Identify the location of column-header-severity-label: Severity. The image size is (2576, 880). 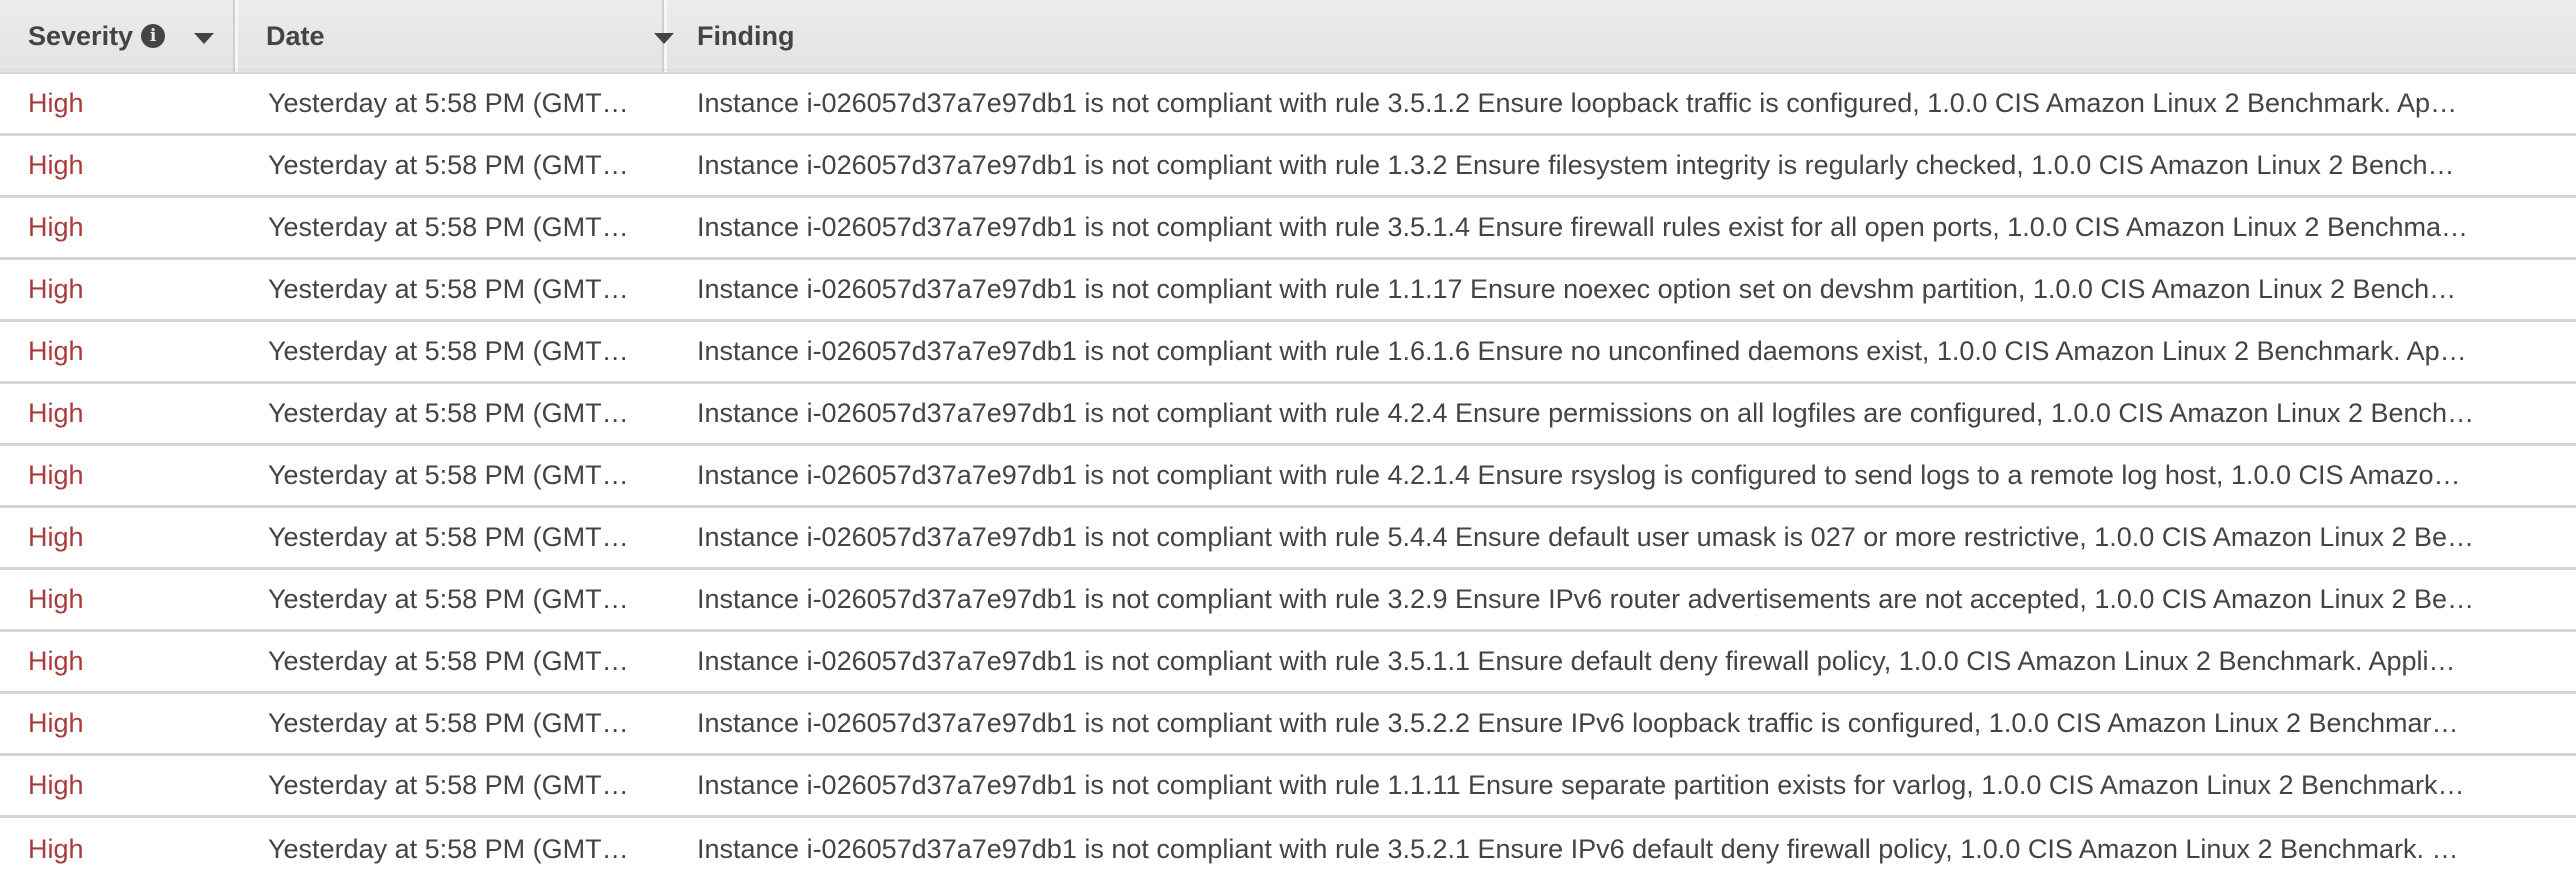
(81, 35).